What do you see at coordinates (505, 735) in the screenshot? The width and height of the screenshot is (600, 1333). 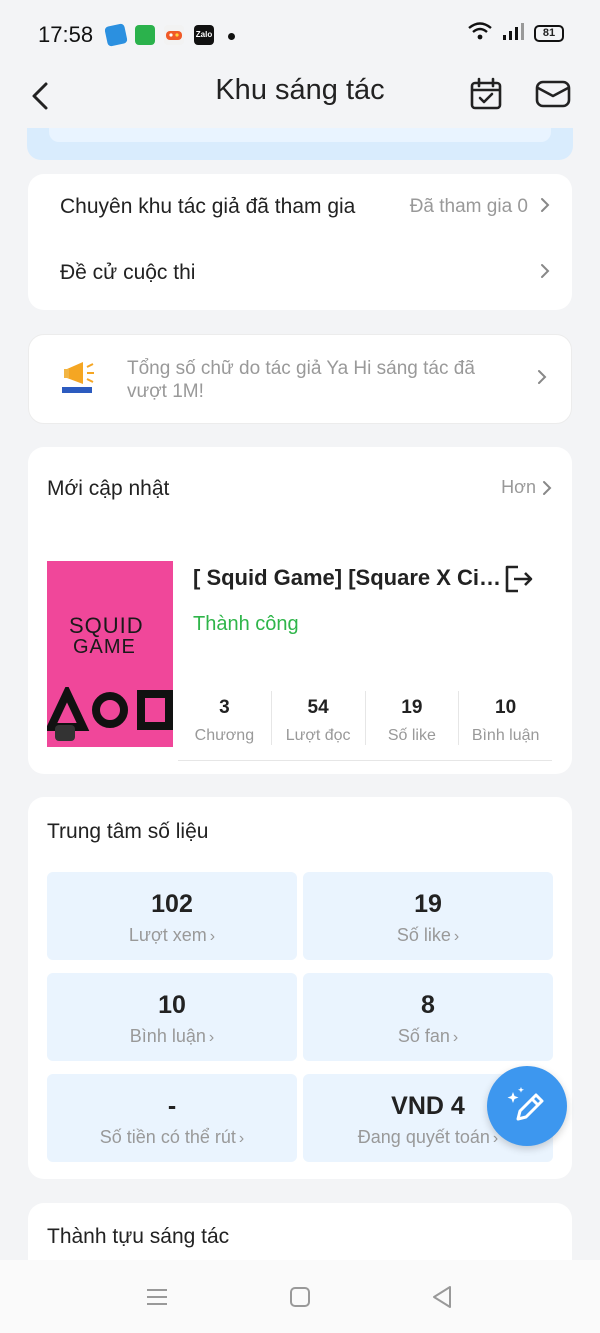 I see `stat-label: Bình luận` at bounding box center [505, 735].